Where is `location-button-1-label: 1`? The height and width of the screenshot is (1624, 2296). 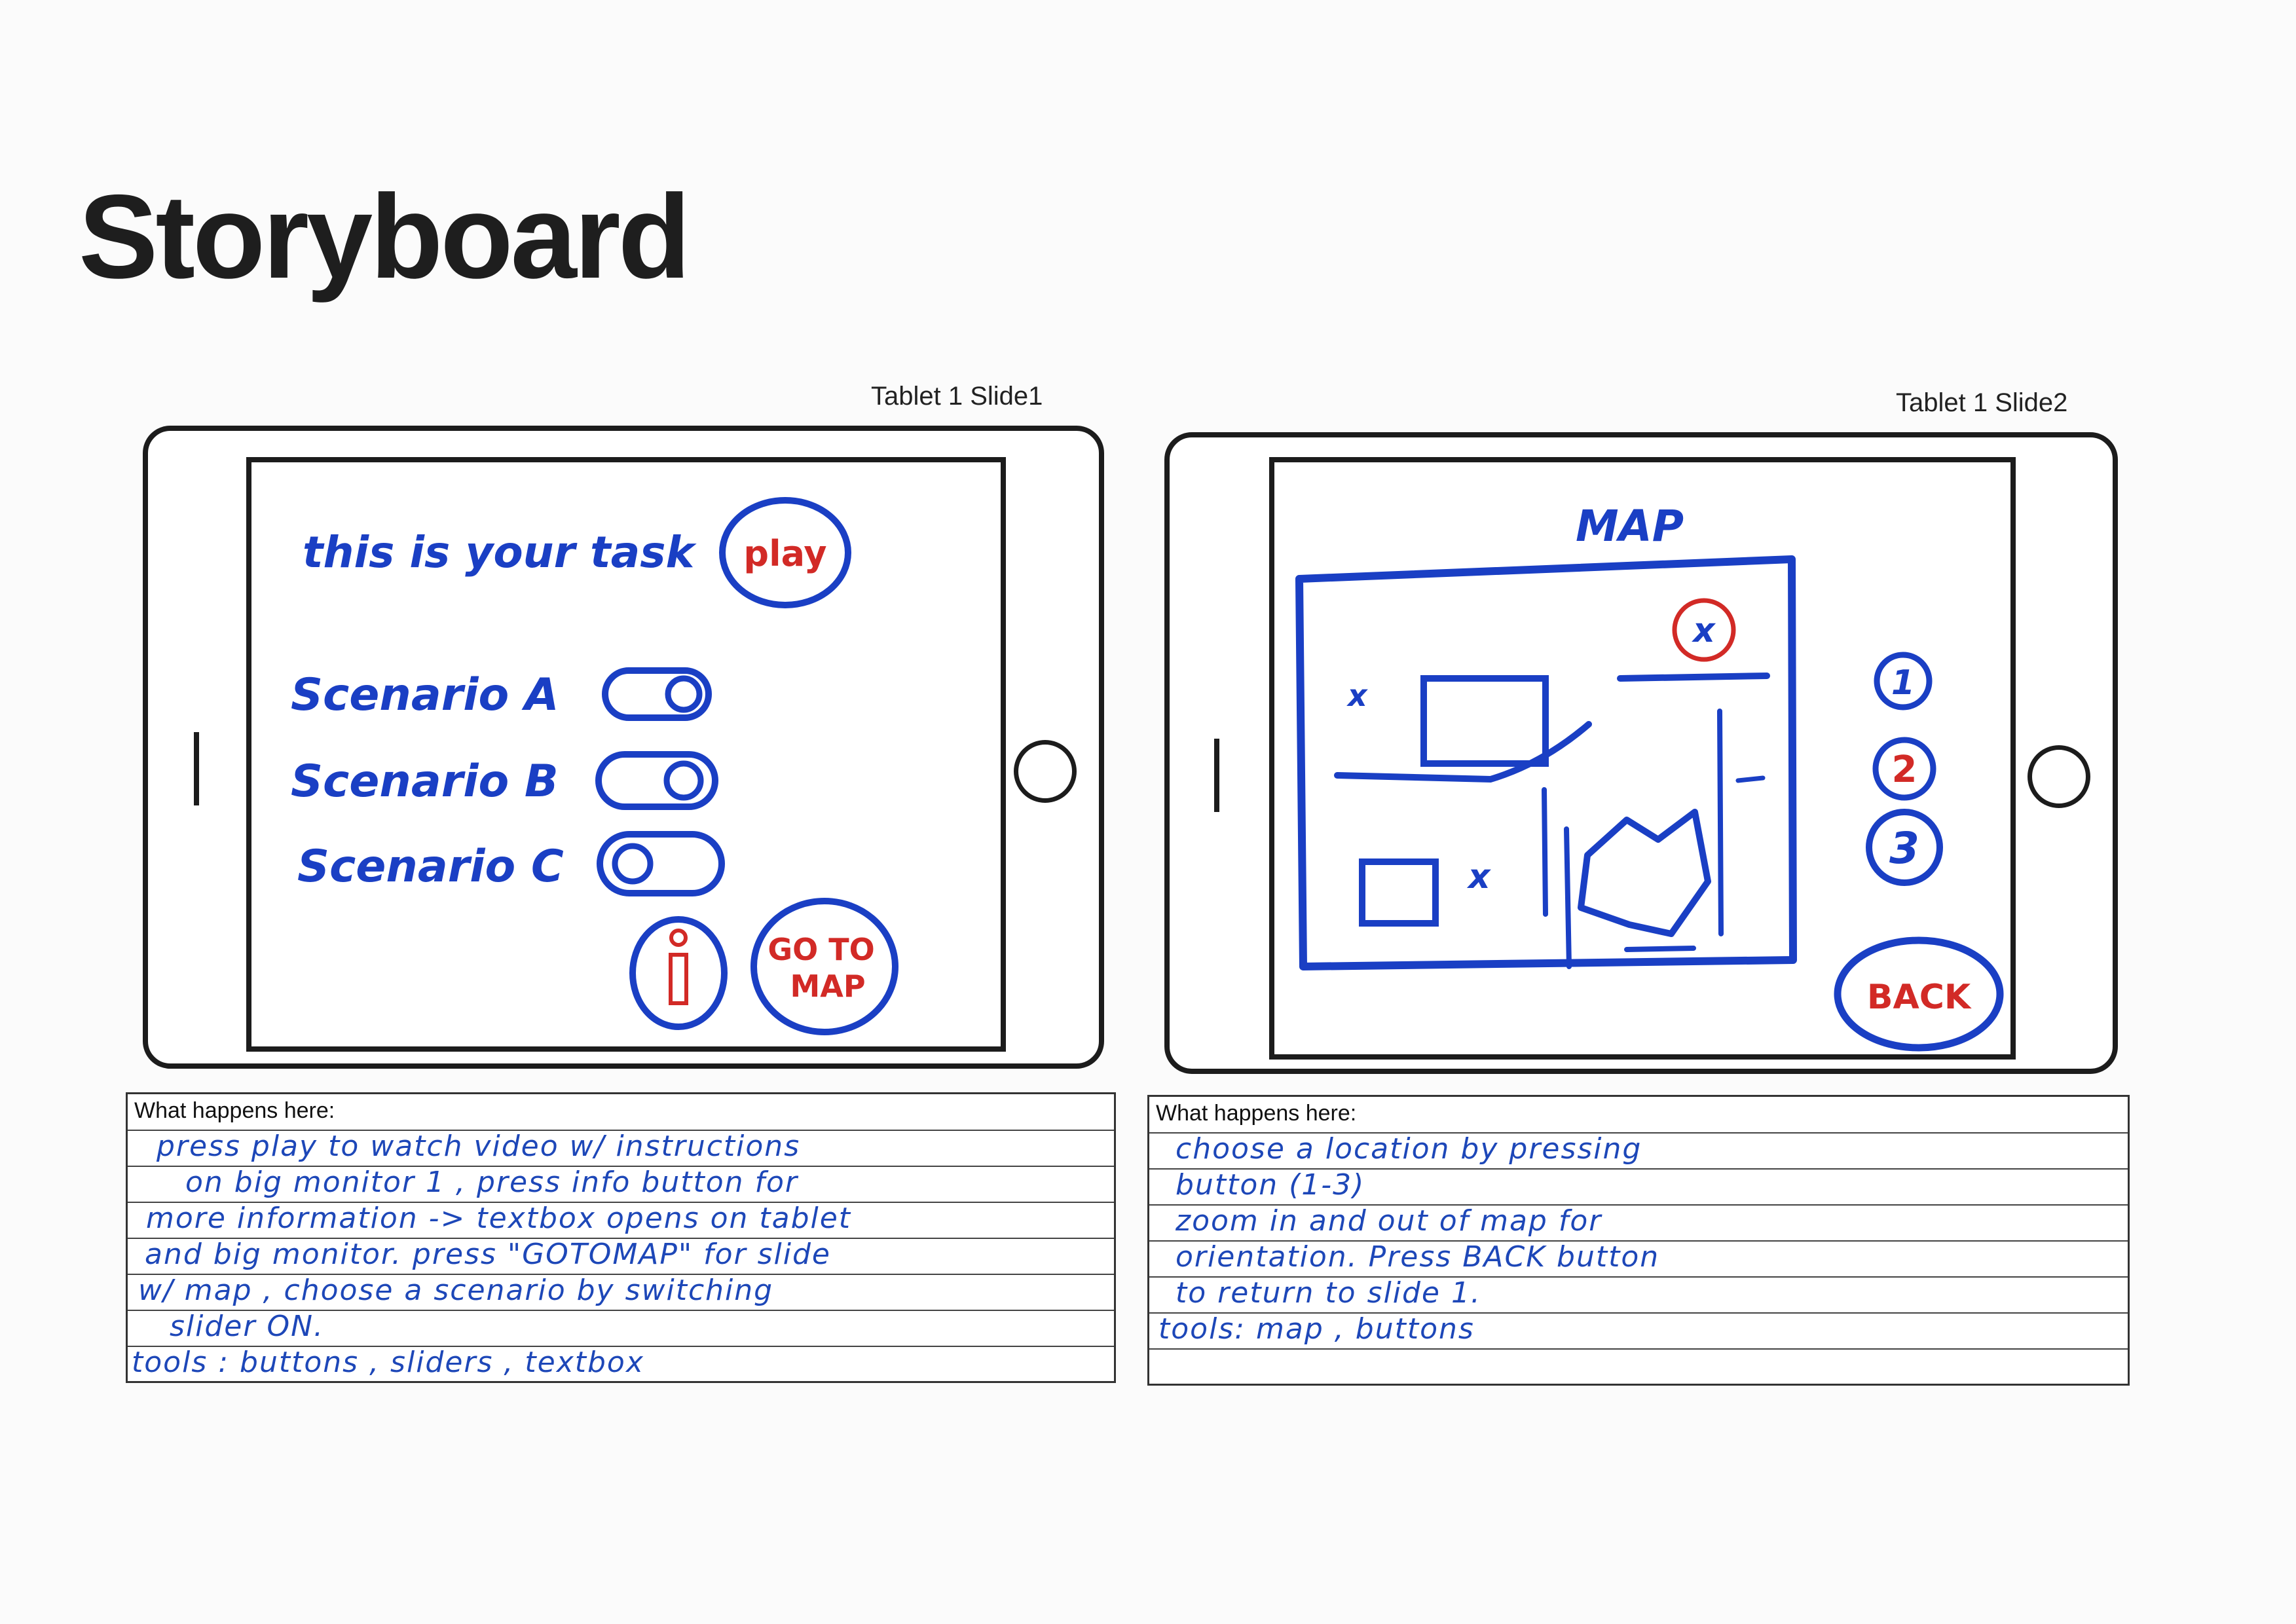
location-button-1-label: 1 is located at coordinates (1903, 683).